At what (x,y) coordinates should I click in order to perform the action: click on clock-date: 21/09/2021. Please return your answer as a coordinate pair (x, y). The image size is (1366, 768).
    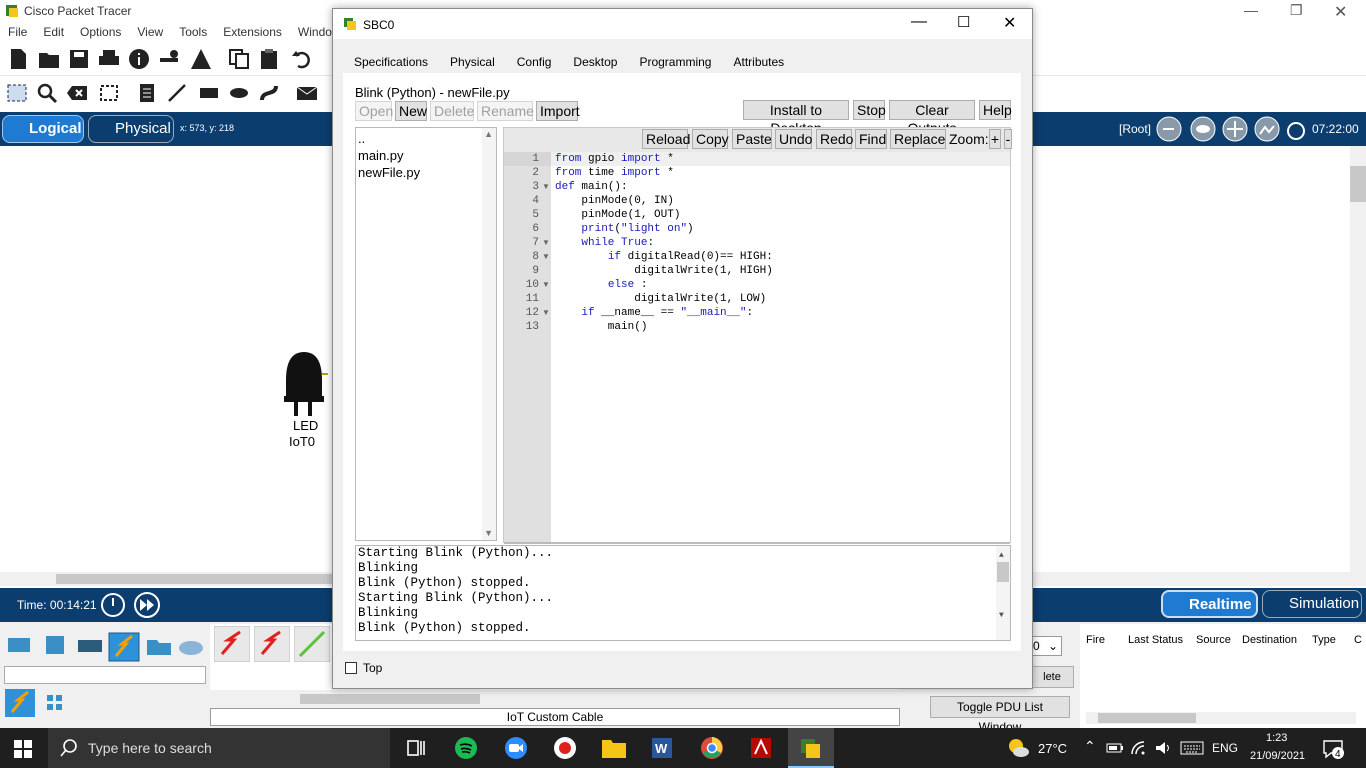
    Looking at the image, I should click on (1277, 756).